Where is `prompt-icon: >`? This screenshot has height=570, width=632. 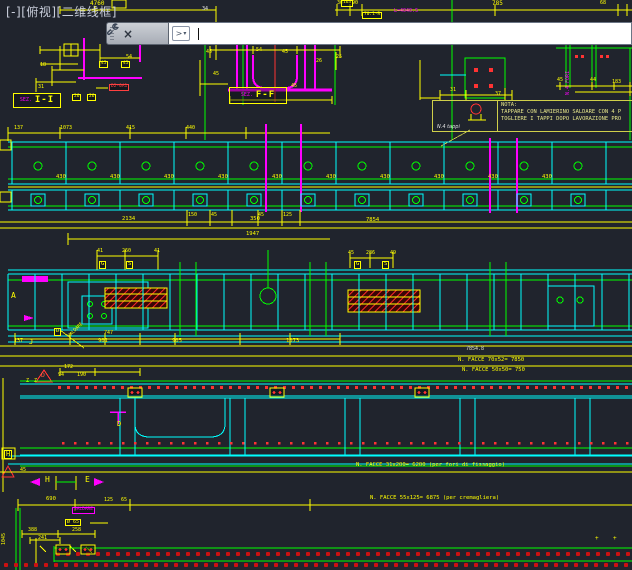
prompt-icon: > is located at coordinates (179, 33).